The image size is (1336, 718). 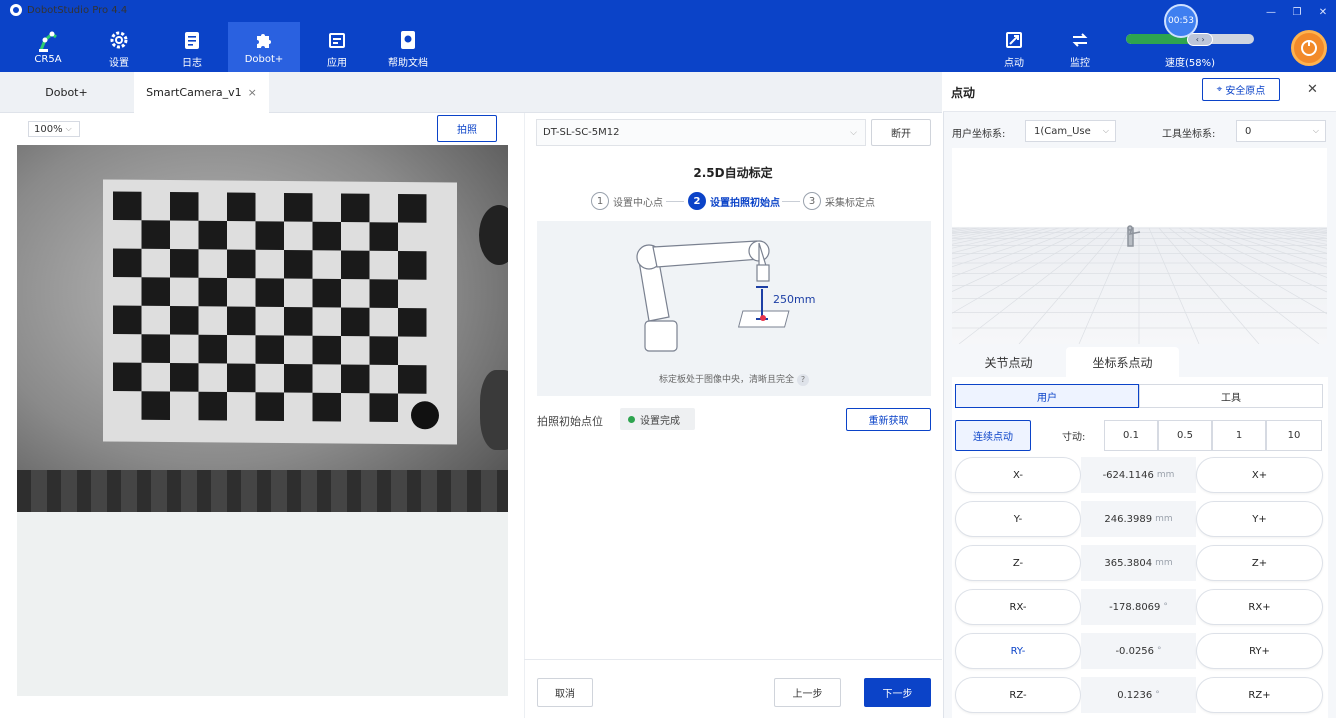 I want to click on restore-icon: ❐, so click(x=1297, y=12).